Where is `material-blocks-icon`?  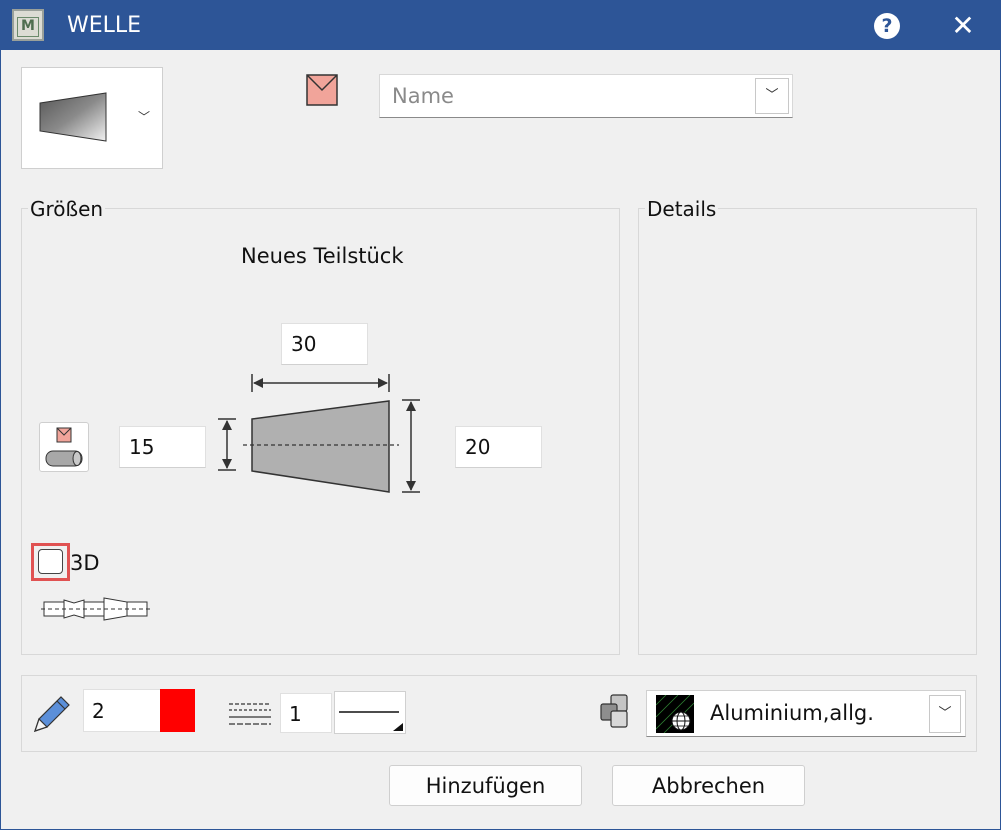 material-blocks-icon is located at coordinates (618, 713).